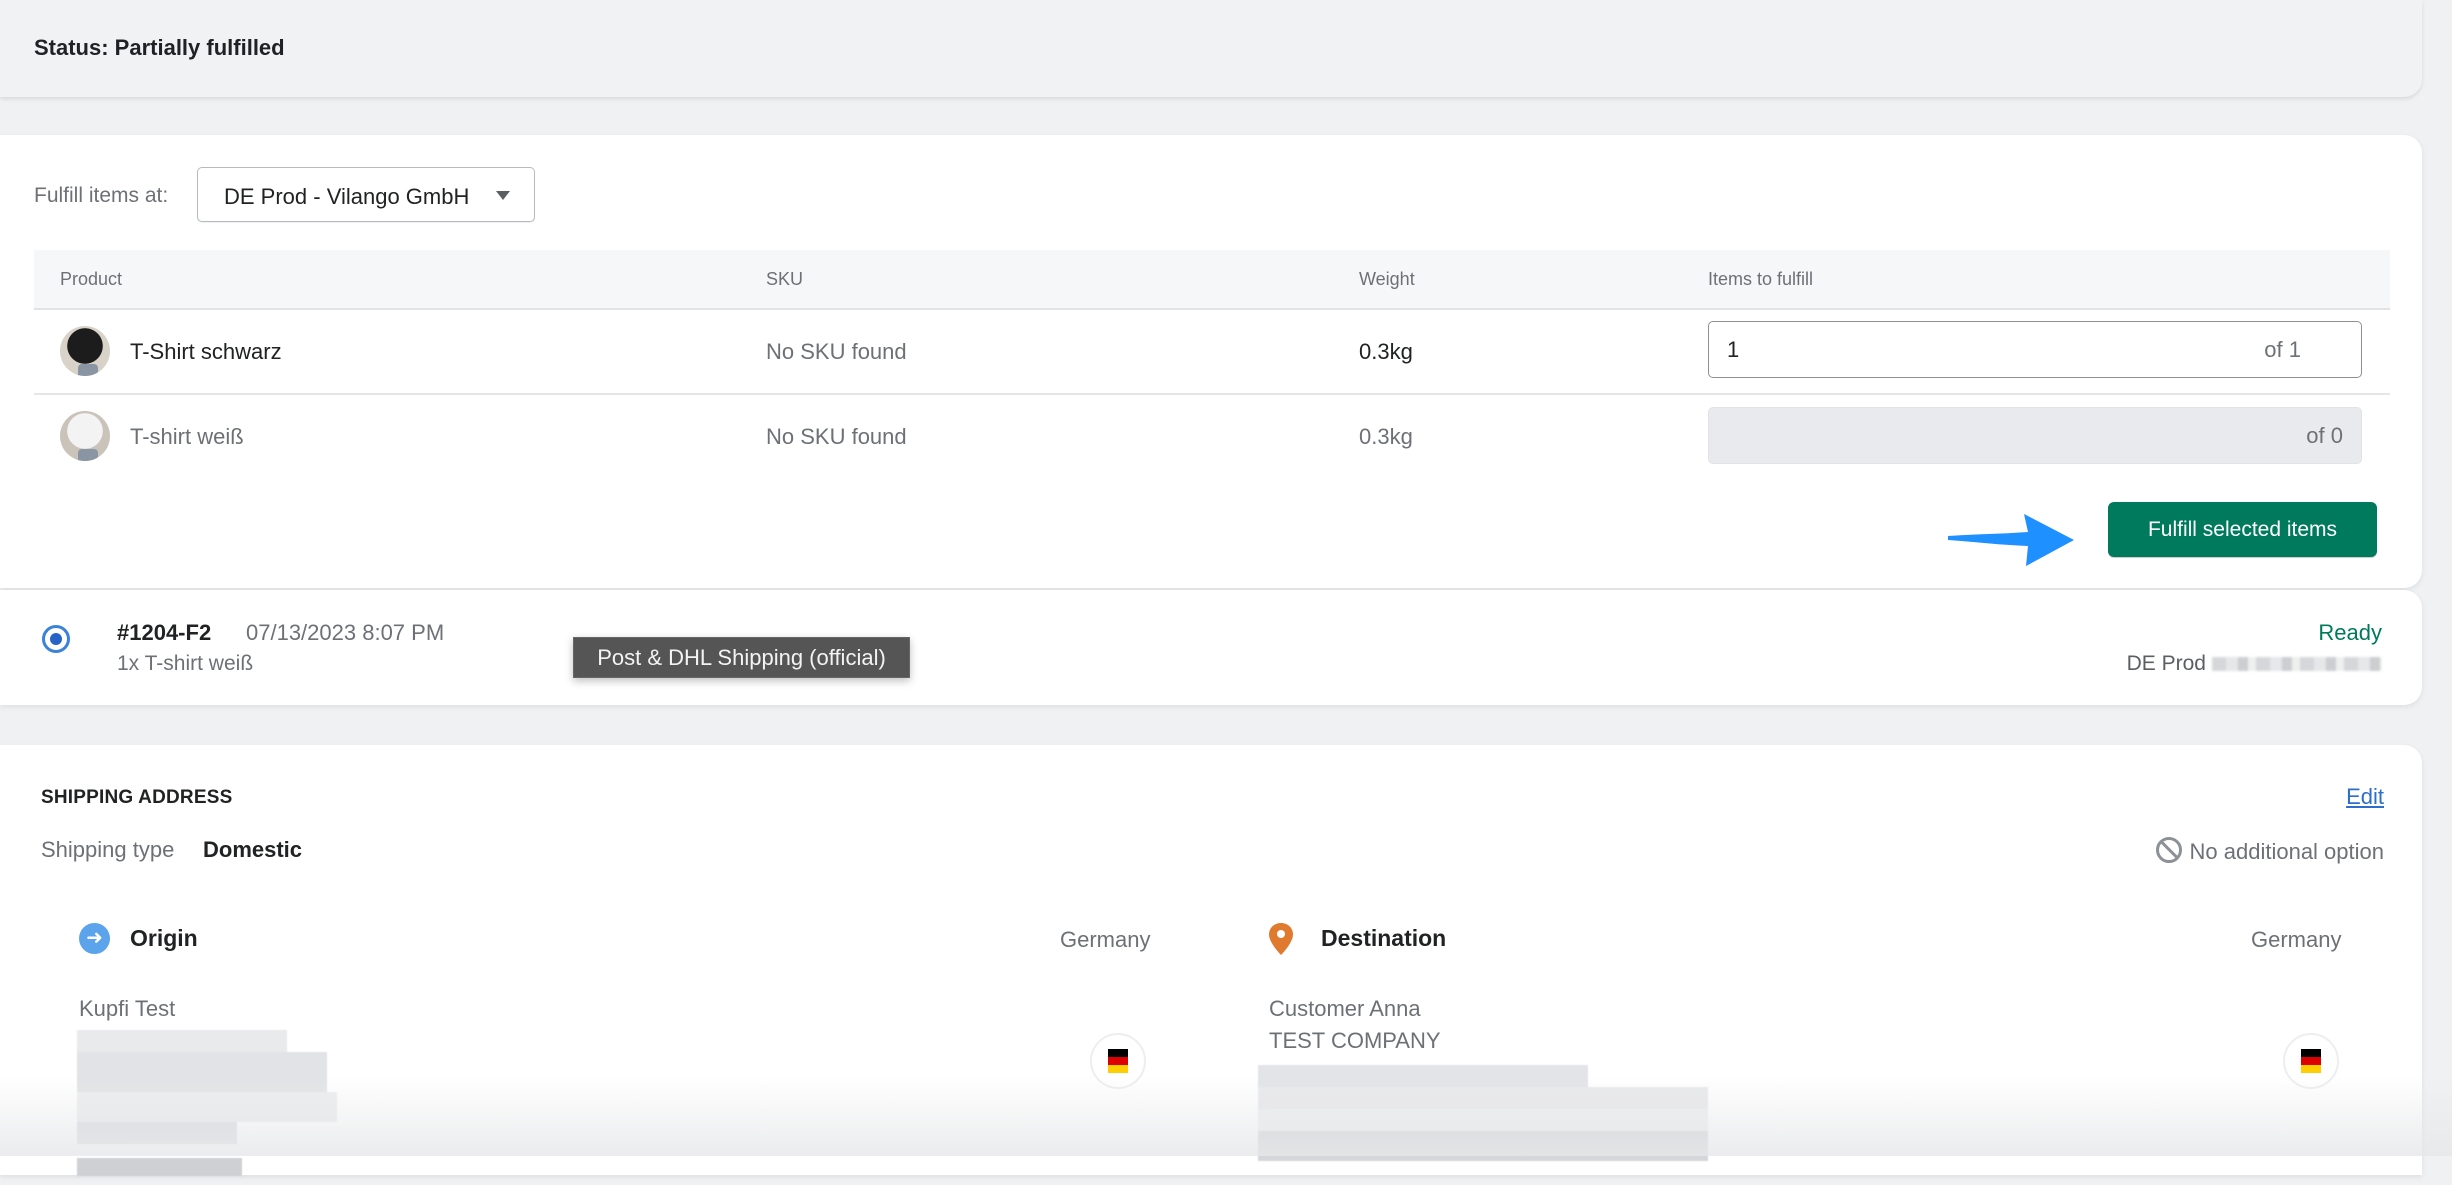 The image size is (2452, 1185). Describe the element at coordinates (1212, 436) in the screenshot. I see `table-row: T-shirt weiß No SKU found 0.3kg of 0` at that location.